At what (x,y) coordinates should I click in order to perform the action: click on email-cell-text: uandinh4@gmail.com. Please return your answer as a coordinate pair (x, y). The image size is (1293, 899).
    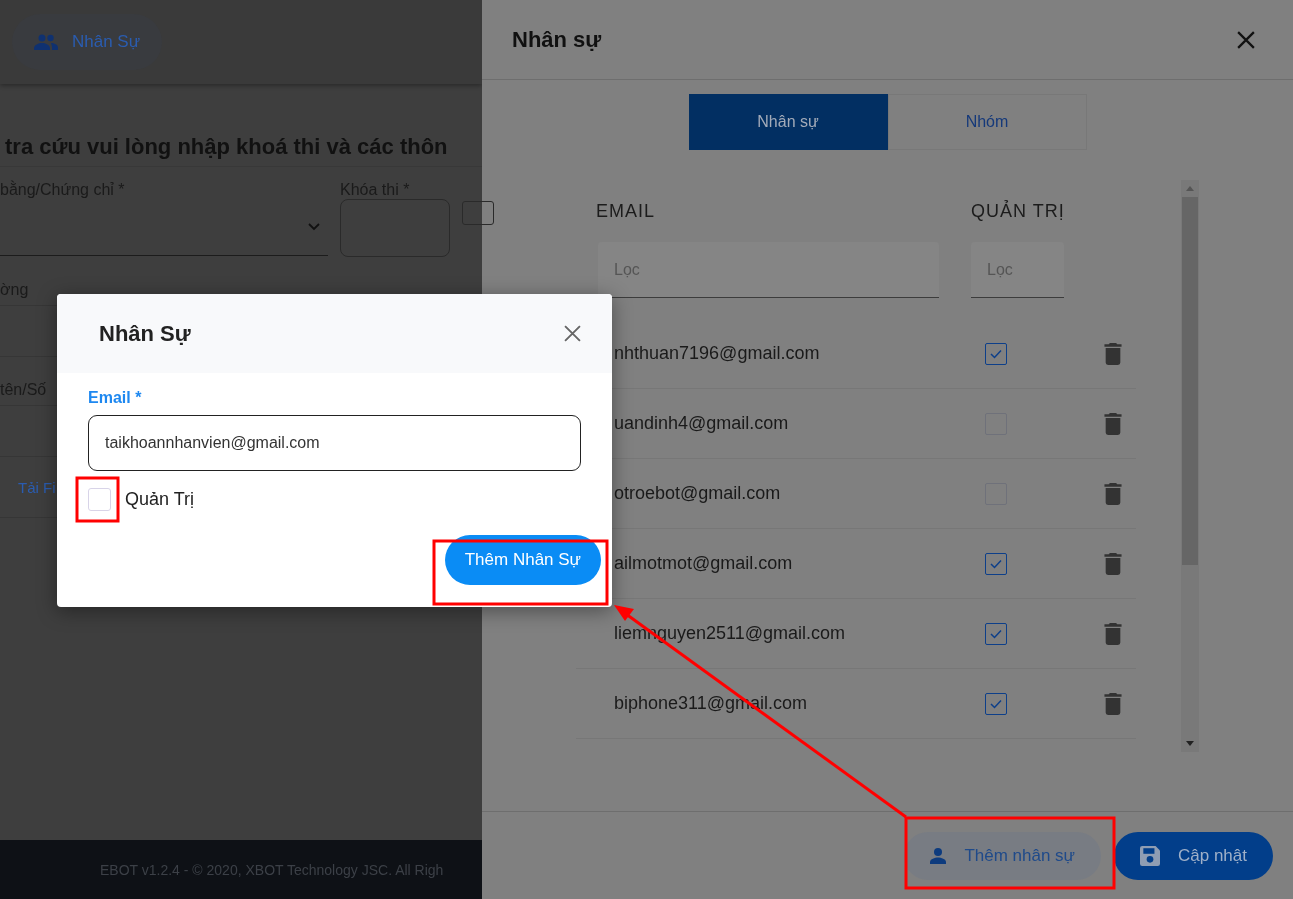
    Looking at the image, I should click on (701, 423).